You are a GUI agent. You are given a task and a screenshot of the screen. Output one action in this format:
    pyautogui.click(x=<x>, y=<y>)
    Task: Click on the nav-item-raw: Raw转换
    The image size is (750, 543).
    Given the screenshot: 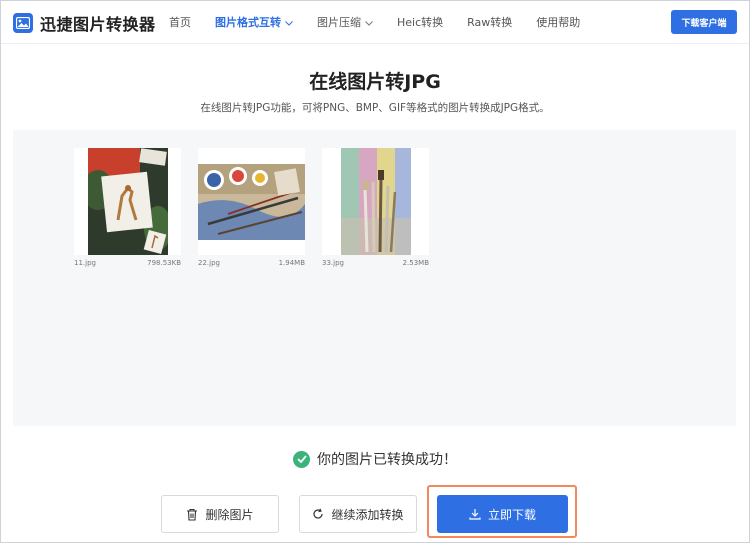 What is the action you would take?
    pyautogui.click(x=489, y=22)
    